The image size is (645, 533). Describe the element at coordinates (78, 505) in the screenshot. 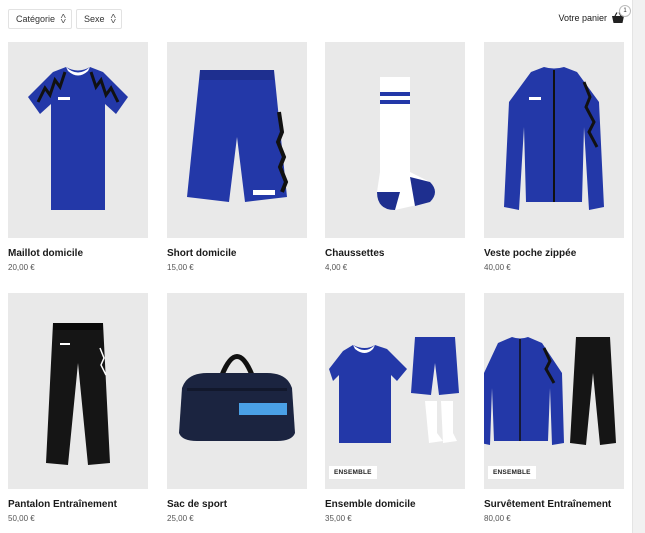

I see `product-name: Pantalon Entraînement` at that location.